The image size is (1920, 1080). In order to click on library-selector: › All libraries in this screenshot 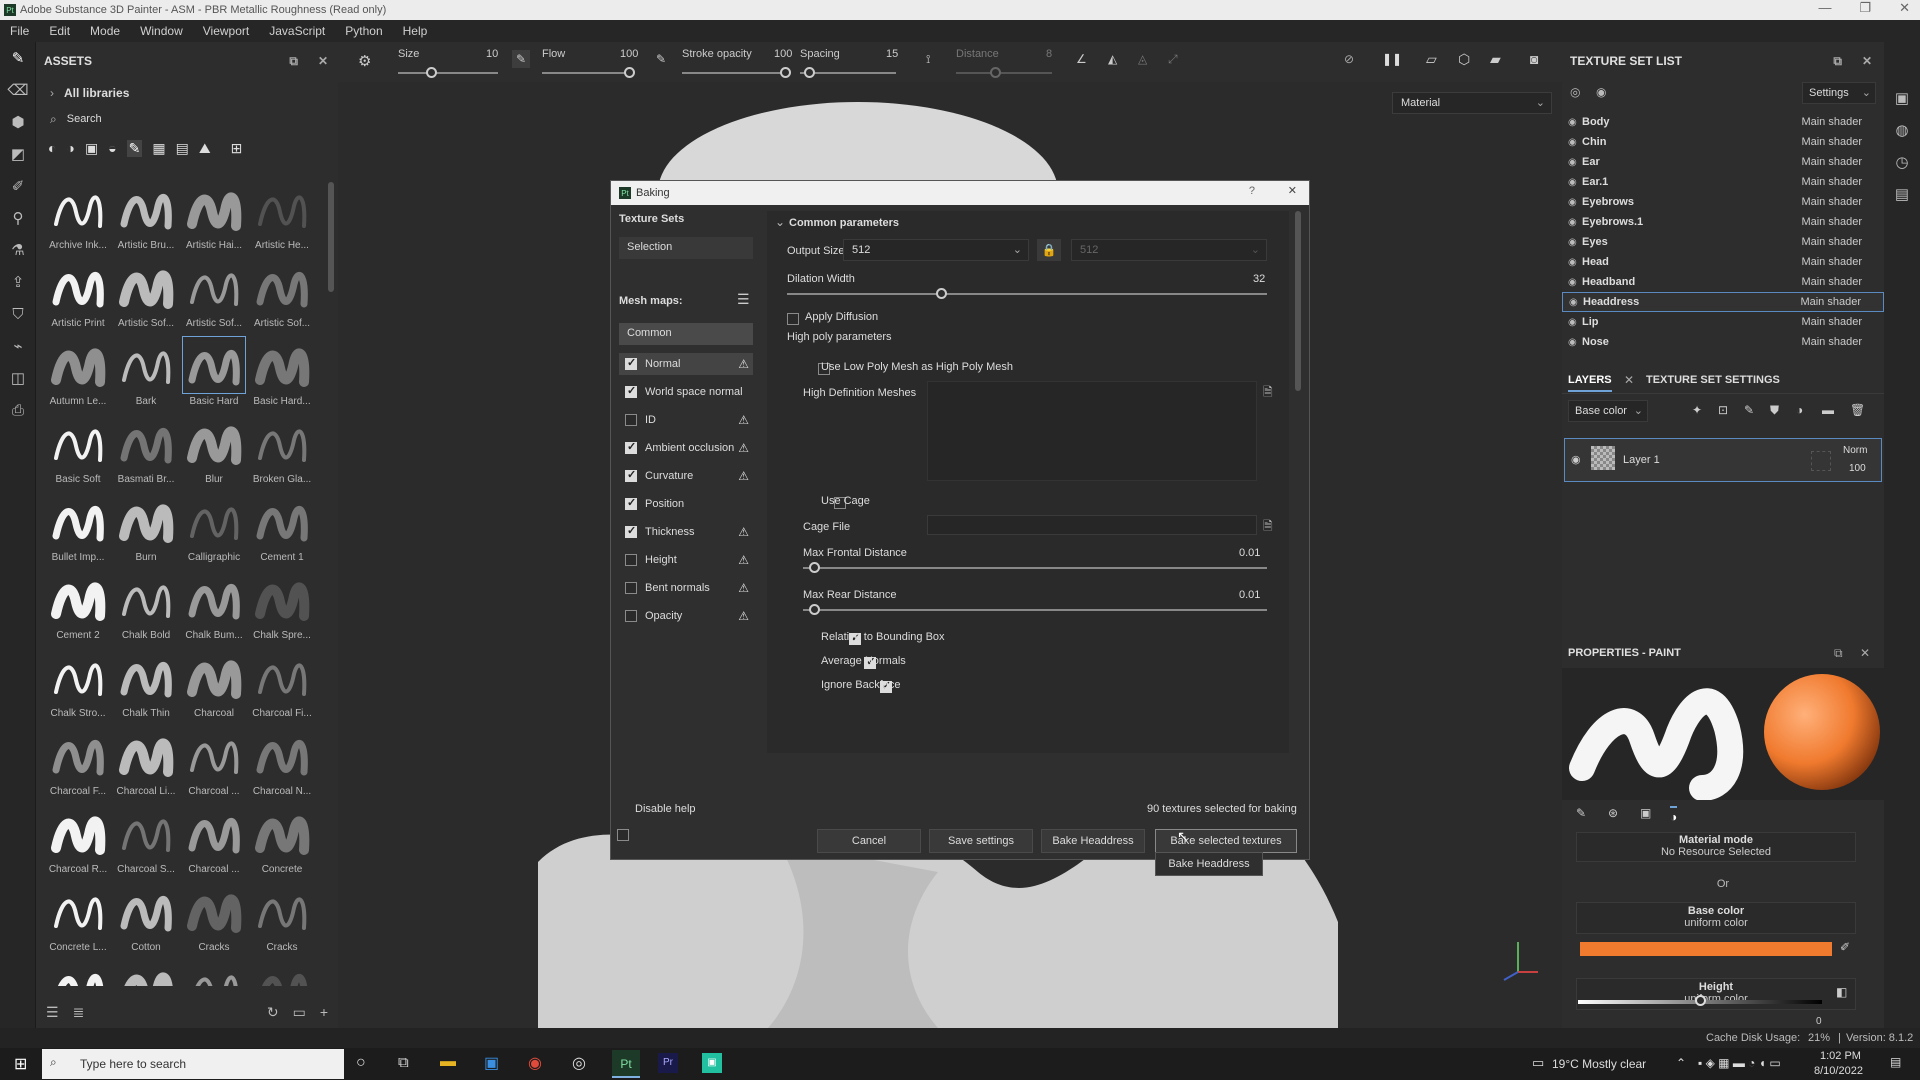, I will do `click(187, 93)`.